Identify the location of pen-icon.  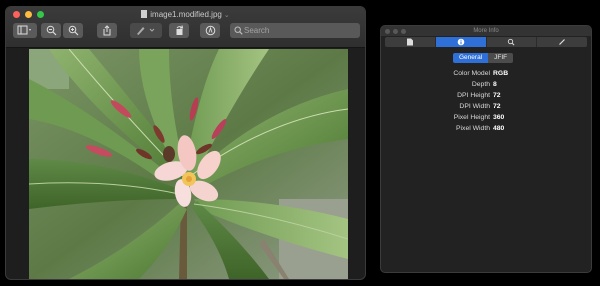
(146, 31).